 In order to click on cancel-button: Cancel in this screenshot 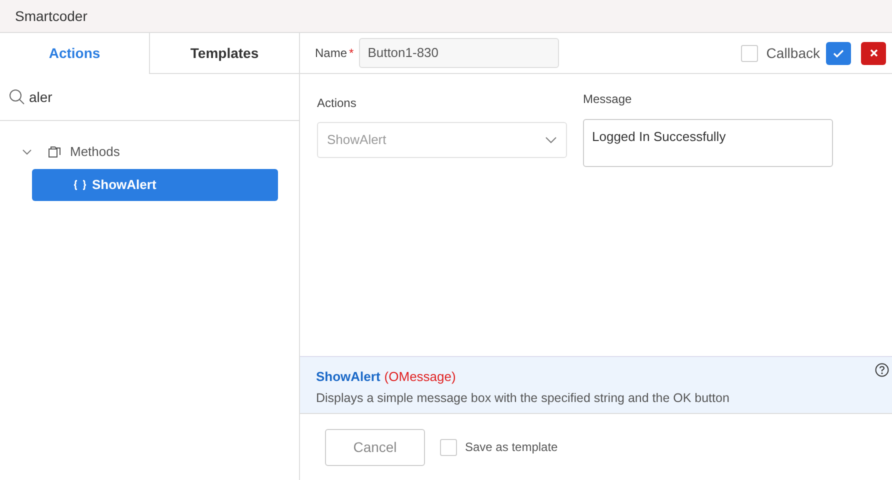, I will do `click(375, 447)`.